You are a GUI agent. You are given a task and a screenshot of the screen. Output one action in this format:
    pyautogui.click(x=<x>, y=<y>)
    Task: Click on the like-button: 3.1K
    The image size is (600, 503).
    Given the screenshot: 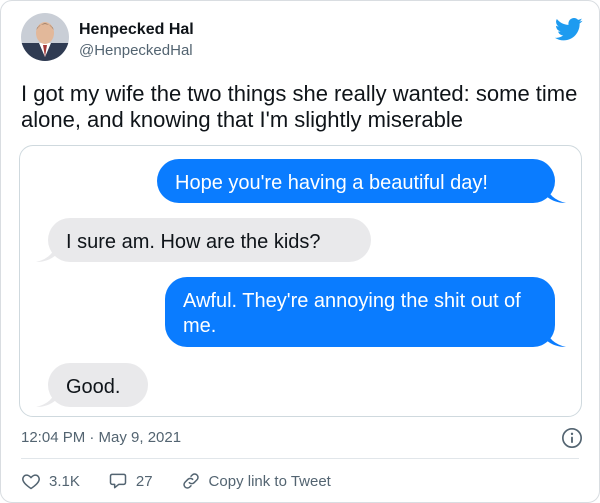 What is the action you would take?
    pyautogui.click(x=50, y=481)
    